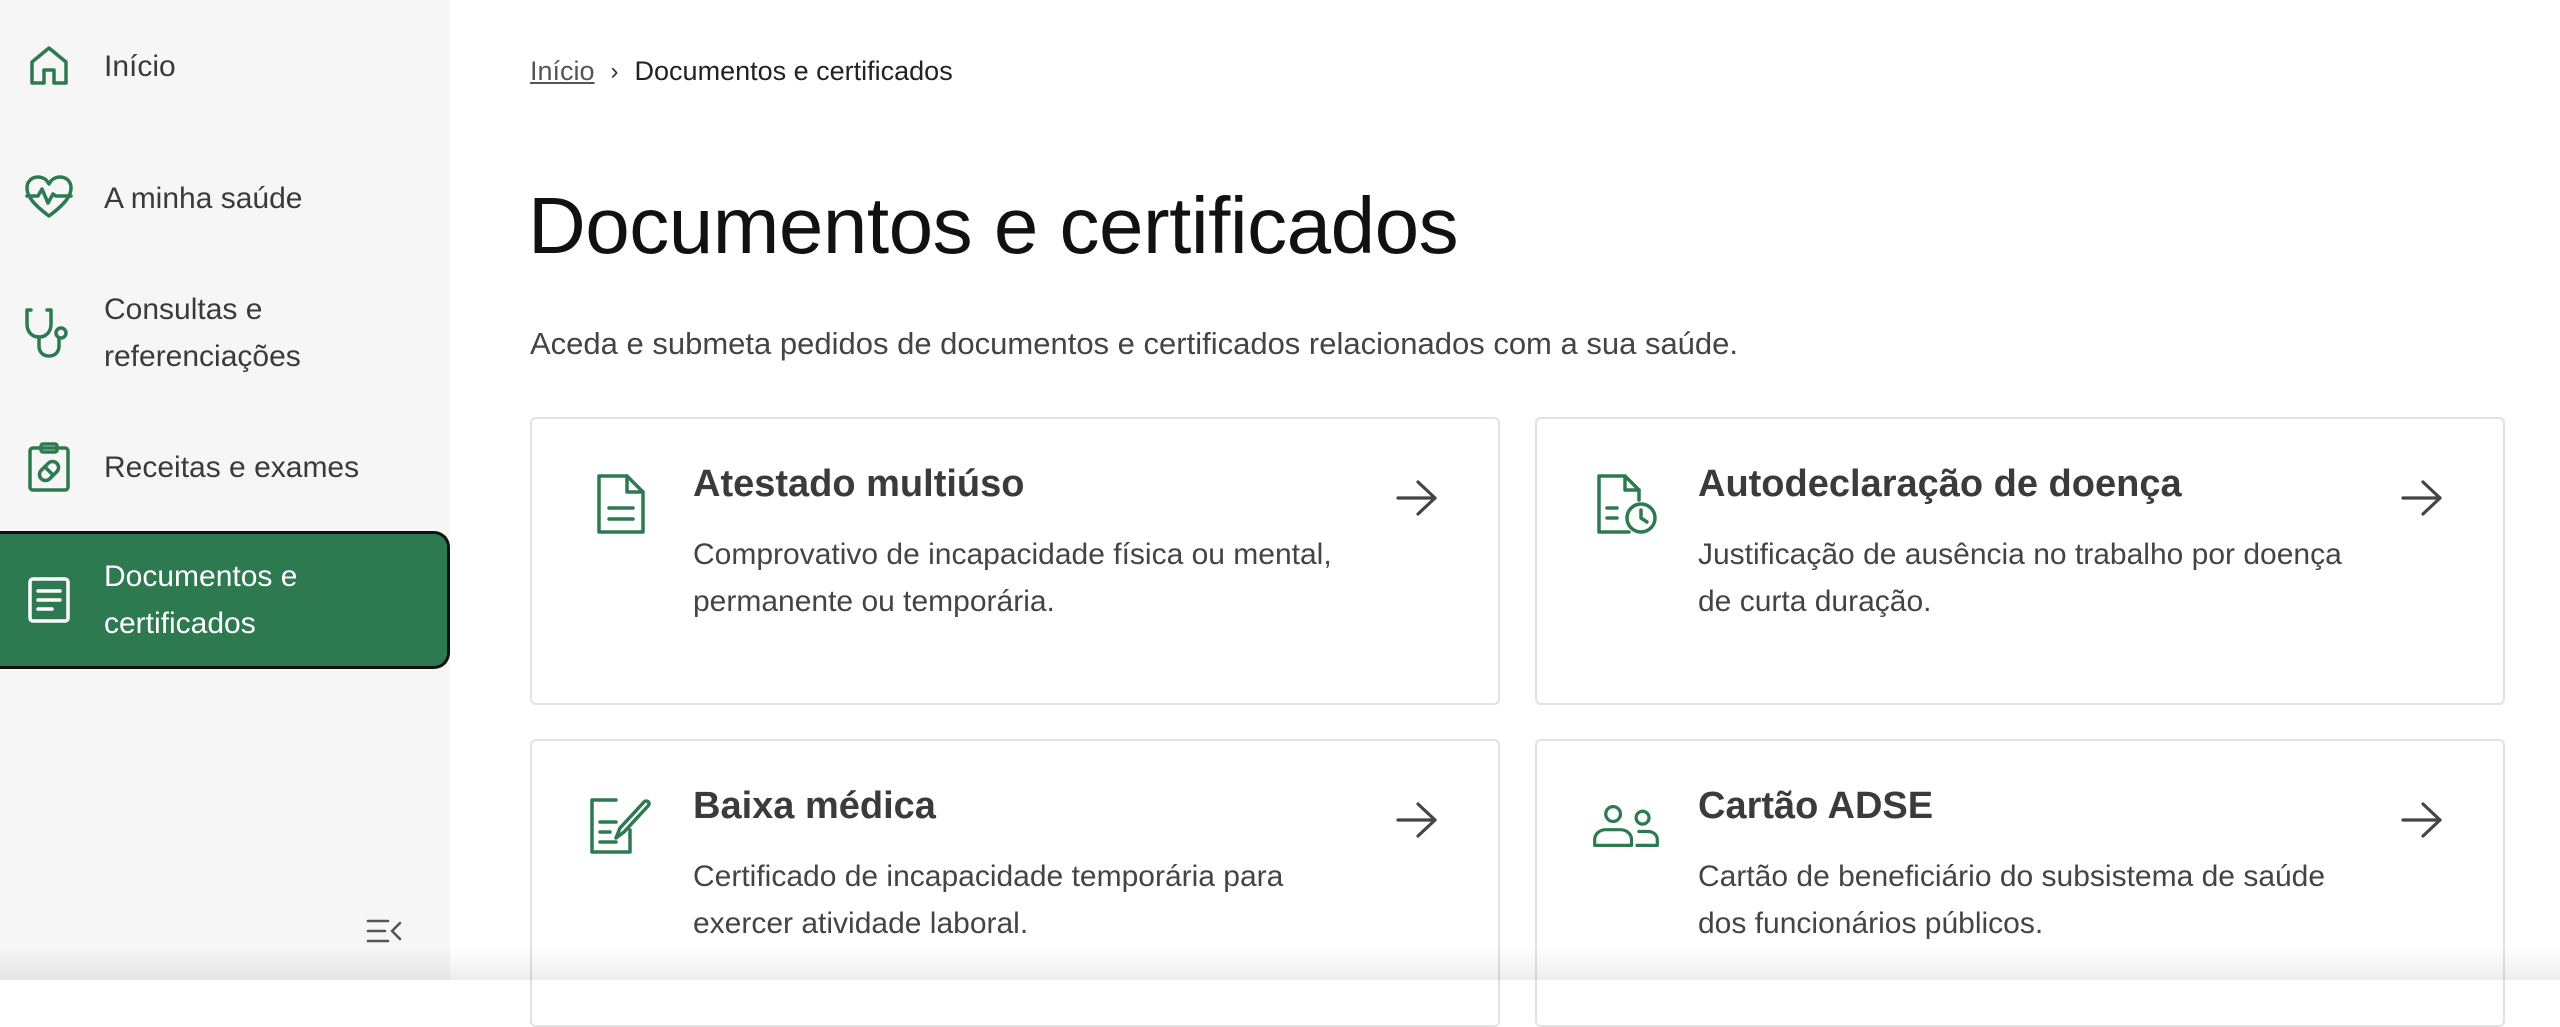 This screenshot has height=1027, width=2560. Describe the element at coordinates (140, 66) in the screenshot. I see `sidebar-item-label: Início` at that location.